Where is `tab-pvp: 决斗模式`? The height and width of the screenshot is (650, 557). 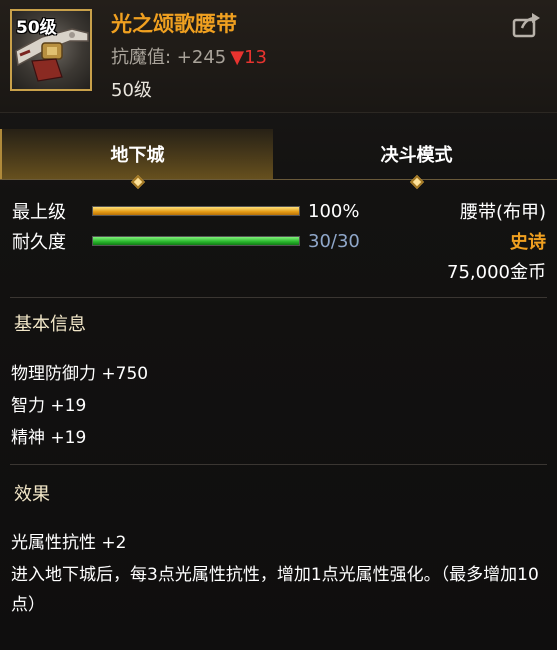
tab-pvp: 决斗模式 is located at coordinates (416, 159).